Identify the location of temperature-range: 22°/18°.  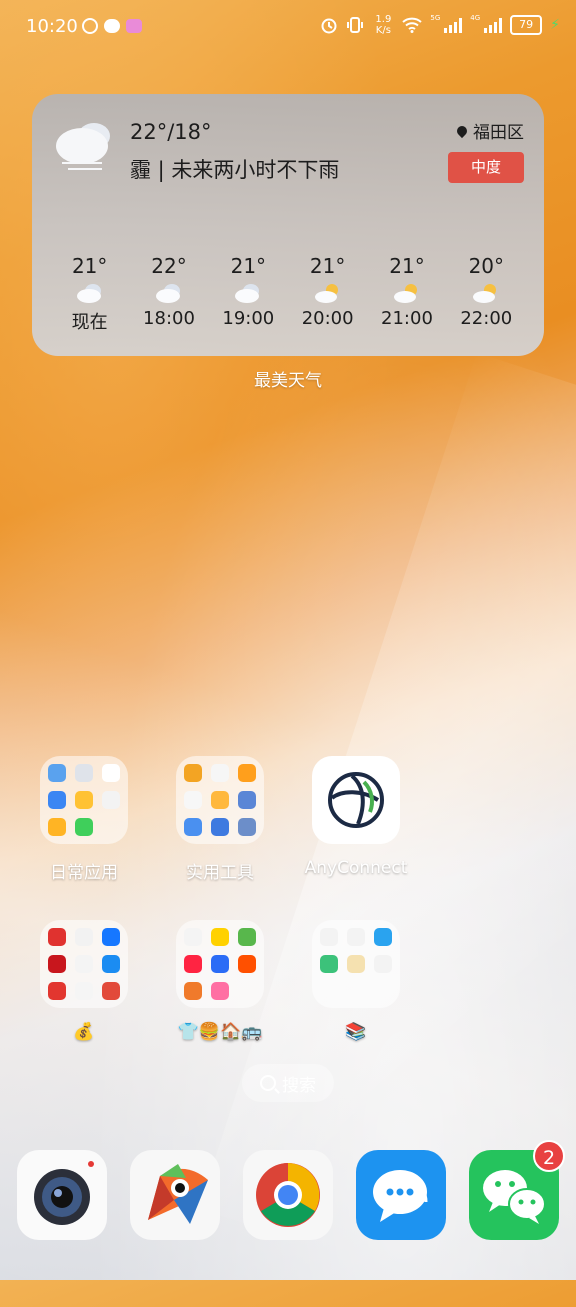
(171, 132).